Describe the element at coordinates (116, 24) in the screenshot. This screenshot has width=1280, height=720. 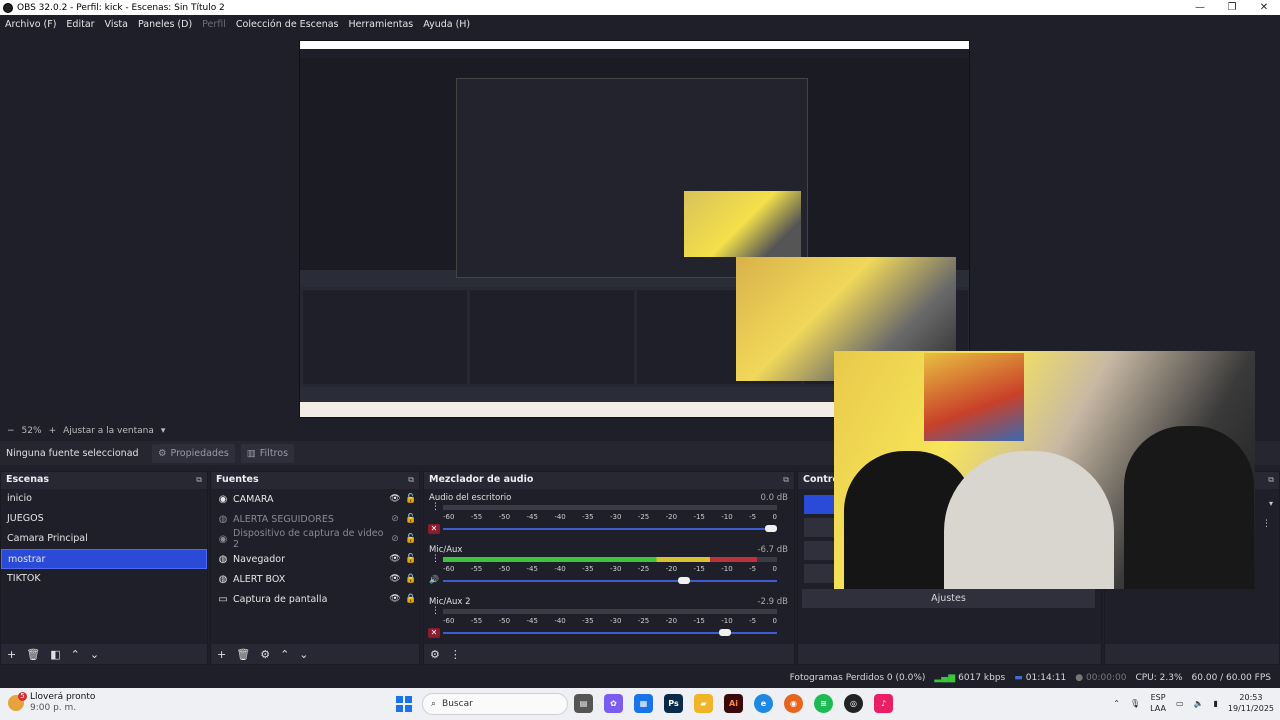
I see `menu-vista: Vista` at that location.